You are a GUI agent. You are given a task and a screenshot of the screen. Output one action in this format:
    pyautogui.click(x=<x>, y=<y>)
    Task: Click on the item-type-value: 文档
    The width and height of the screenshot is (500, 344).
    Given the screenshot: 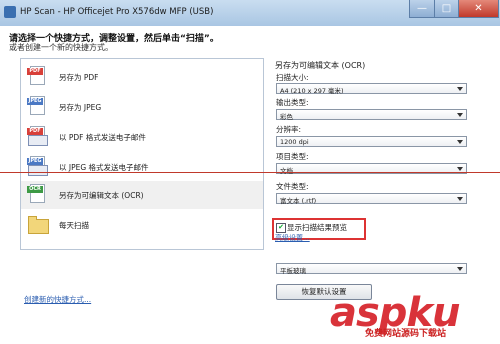 What is the action you would take?
    pyautogui.click(x=286, y=171)
    